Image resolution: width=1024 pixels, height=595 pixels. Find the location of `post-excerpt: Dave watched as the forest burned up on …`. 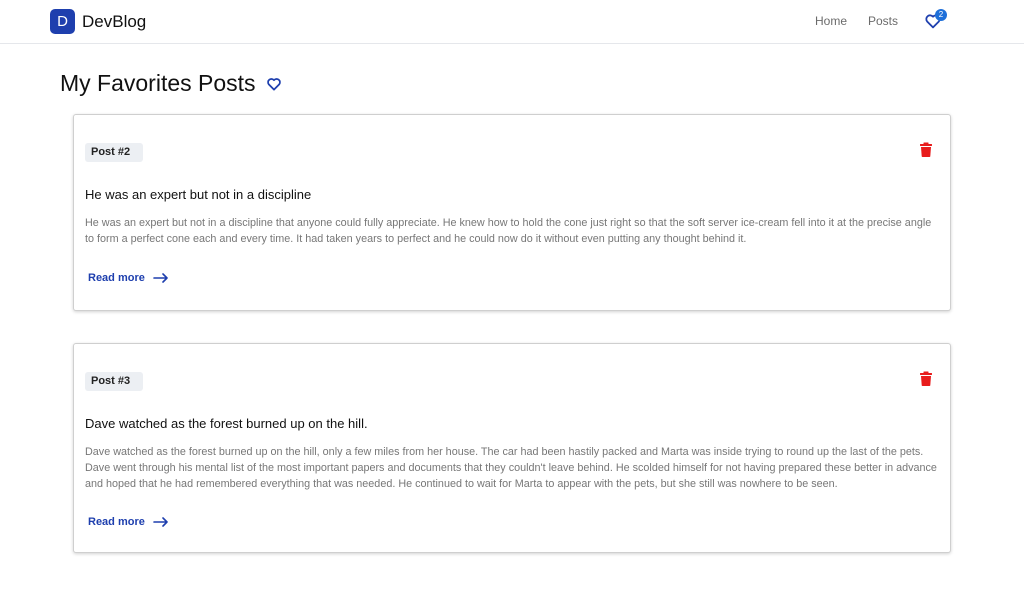

post-excerpt: Dave watched as the forest burned up on … is located at coordinates (511, 468).